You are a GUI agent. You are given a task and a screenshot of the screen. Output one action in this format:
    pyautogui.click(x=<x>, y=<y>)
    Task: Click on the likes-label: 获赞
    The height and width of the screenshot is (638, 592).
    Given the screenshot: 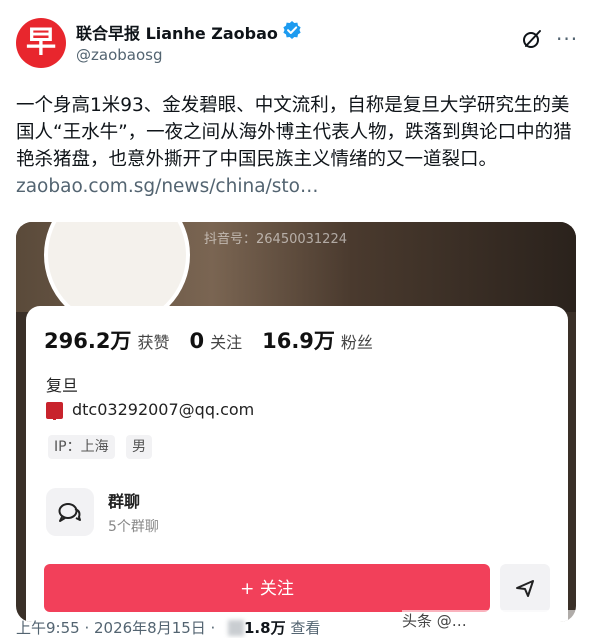 What is the action you would take?
    pyautogui.click(x=153, y=342)
    